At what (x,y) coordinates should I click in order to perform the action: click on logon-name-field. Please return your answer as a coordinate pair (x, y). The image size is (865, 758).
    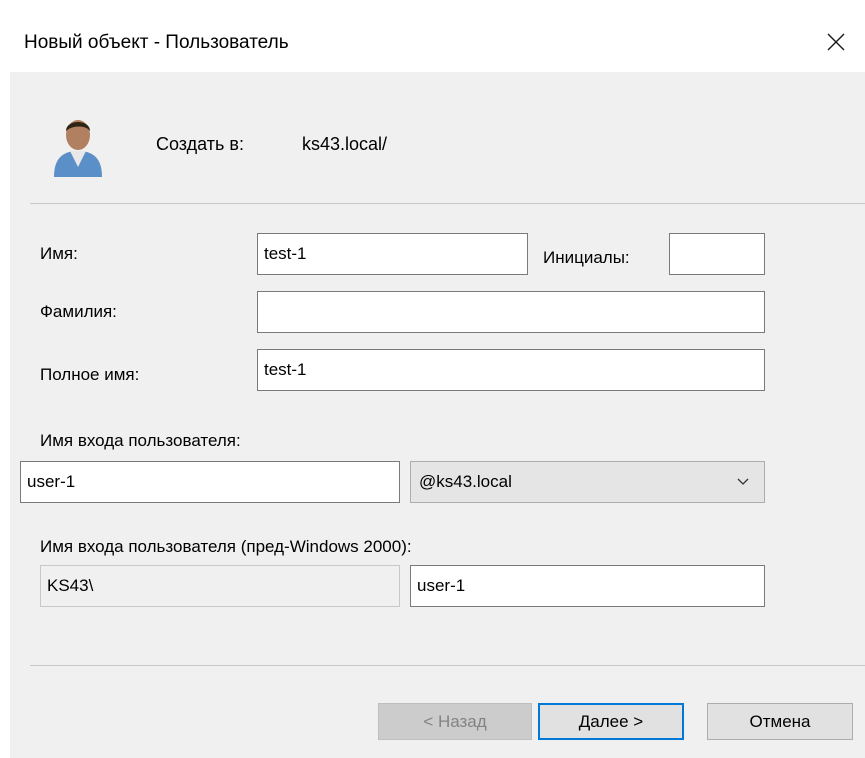
    Looking at the image, I should click on (210, 482).